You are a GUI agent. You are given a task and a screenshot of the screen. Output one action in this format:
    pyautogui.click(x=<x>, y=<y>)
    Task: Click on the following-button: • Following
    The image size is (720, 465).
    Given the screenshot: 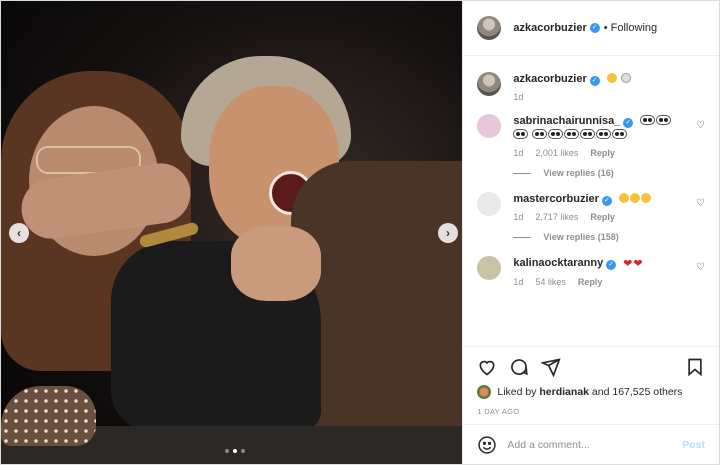 What is the action you would take?
    pyautogui.click(x=630, y=28)
    